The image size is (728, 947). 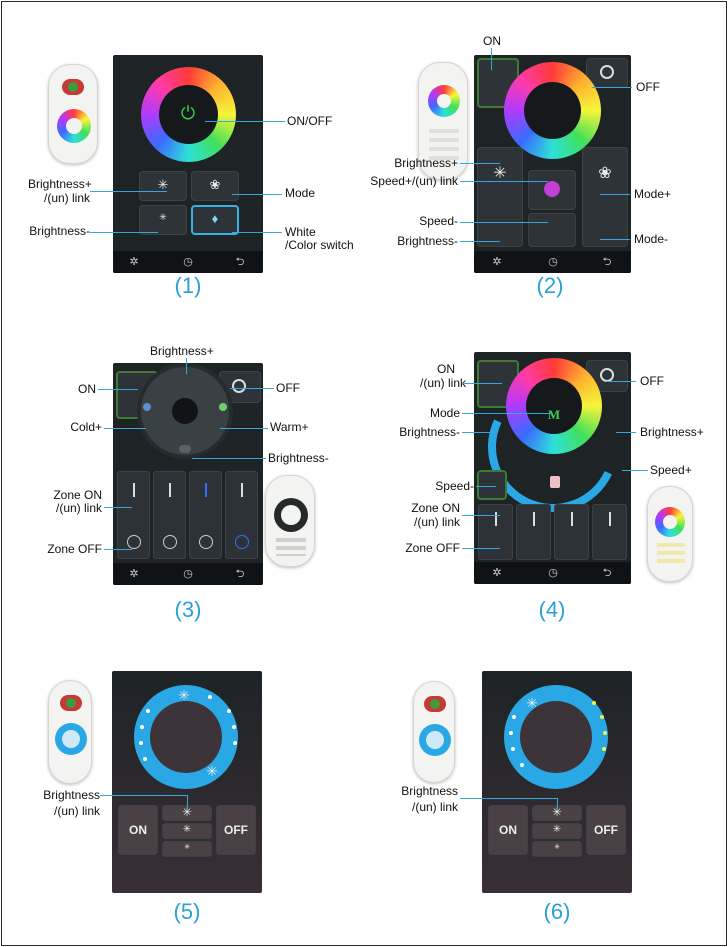 What do you see at coordinates (188, 474) in the screenshot?
I see `phone-screen: ✲ ◷ ⮌` at bounding box center [188, 474].